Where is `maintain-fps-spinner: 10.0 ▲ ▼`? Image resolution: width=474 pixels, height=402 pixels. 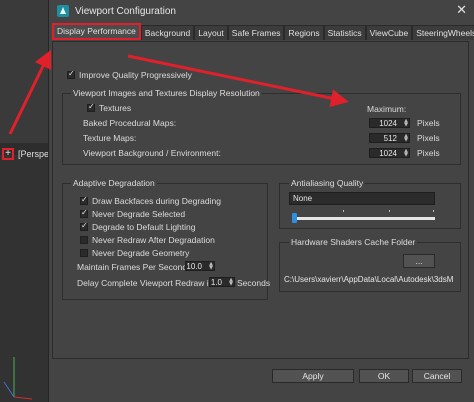 maintain-fps-spinner: 10.0 ▲ ▼ is located at coordinates (200, 266).